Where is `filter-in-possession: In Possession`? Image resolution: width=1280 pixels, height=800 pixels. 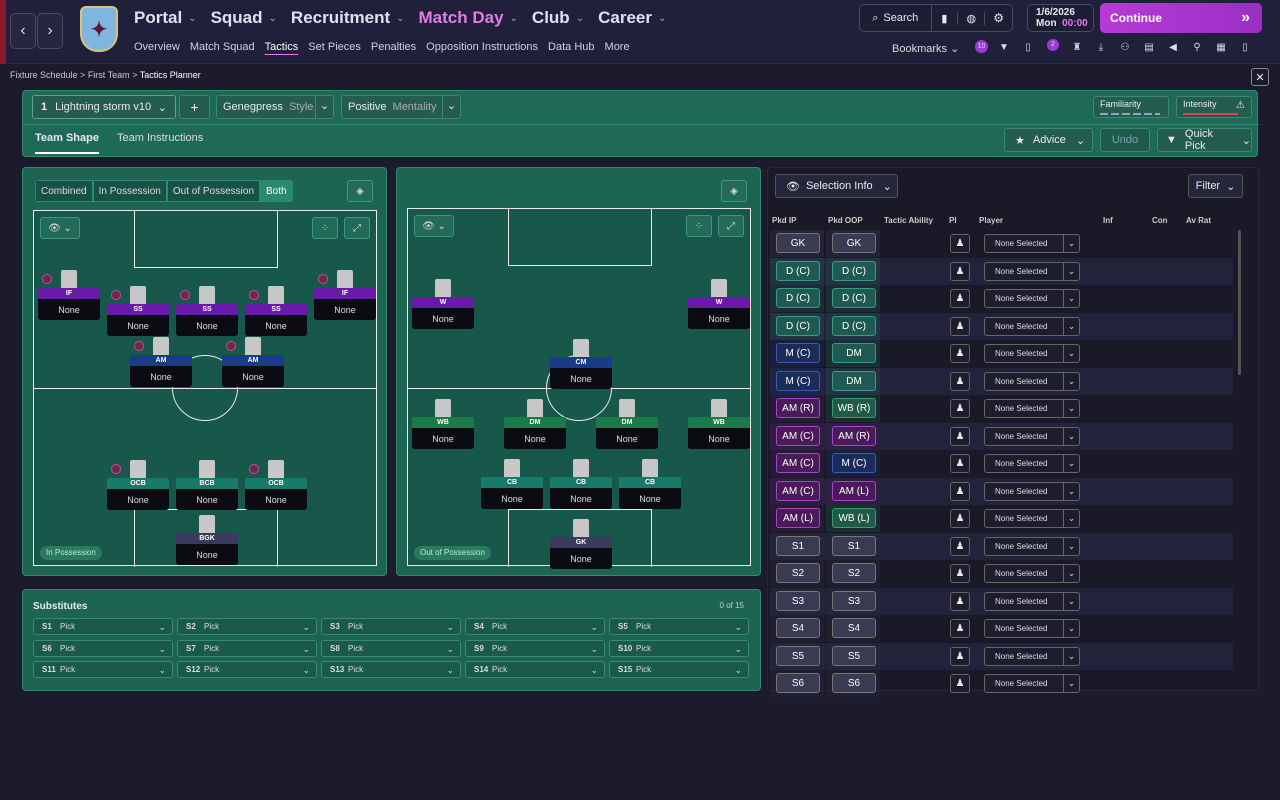
filter-in-possession: In Possession is located at coordinates (129, 191).